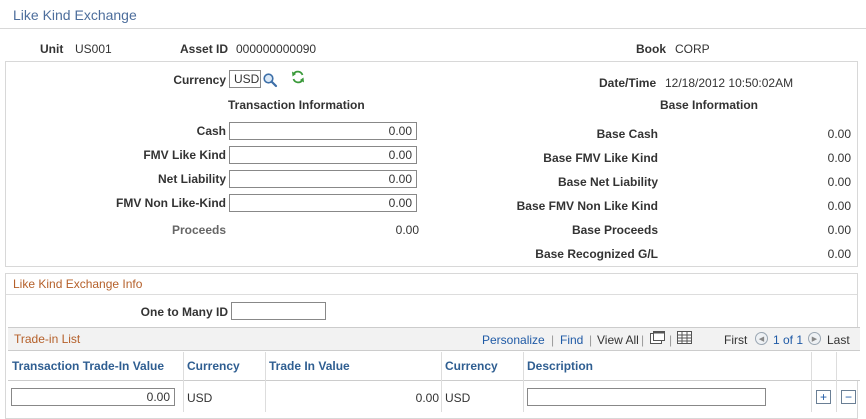 The height and width of the screenshot is (419, 866). I want to click on description-input, so click(646, 397).